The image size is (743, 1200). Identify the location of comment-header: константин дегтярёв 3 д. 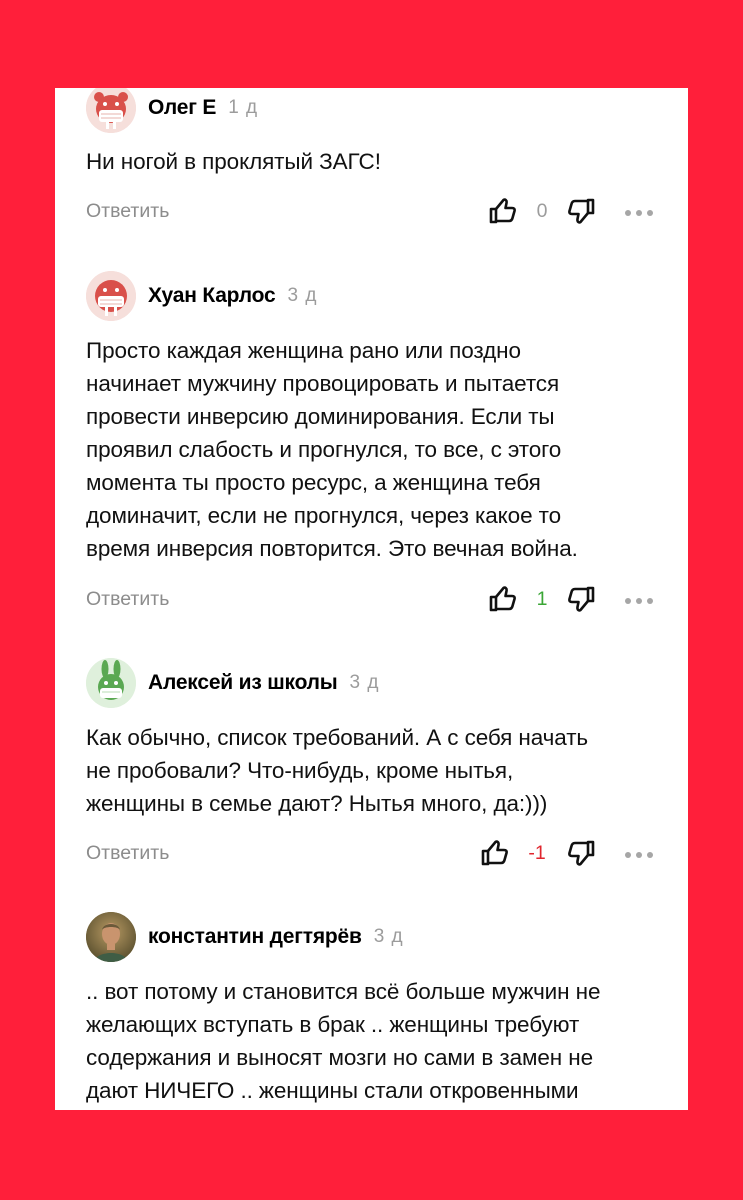
(245, 937).